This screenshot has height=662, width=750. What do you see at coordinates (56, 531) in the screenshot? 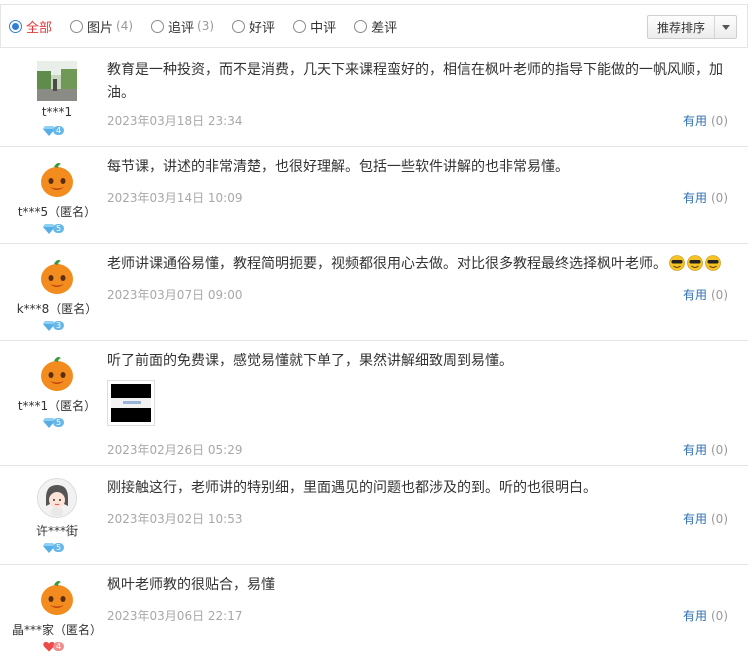
I see `review-username: 许***街` at bounding box center [56, 531].